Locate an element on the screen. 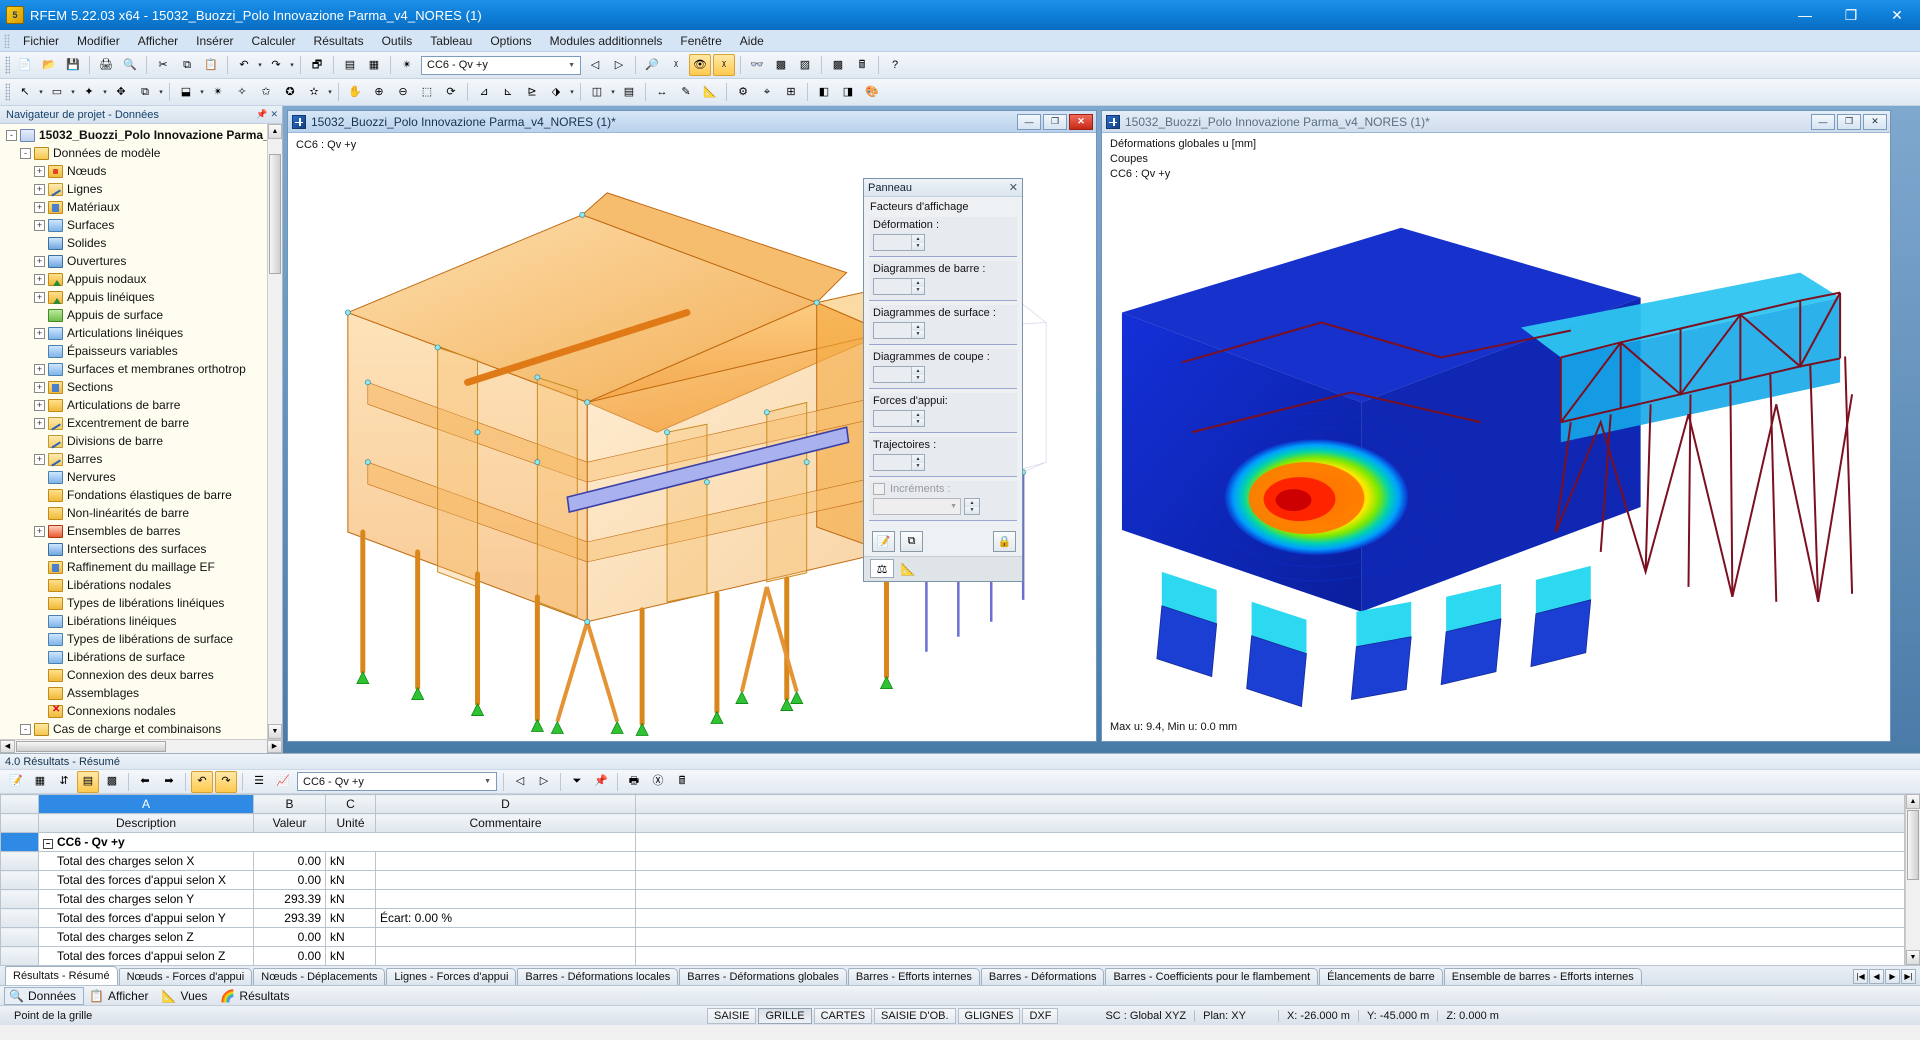  extrude-dropdown-icon: ▾ is located at coordinates (202, 92).